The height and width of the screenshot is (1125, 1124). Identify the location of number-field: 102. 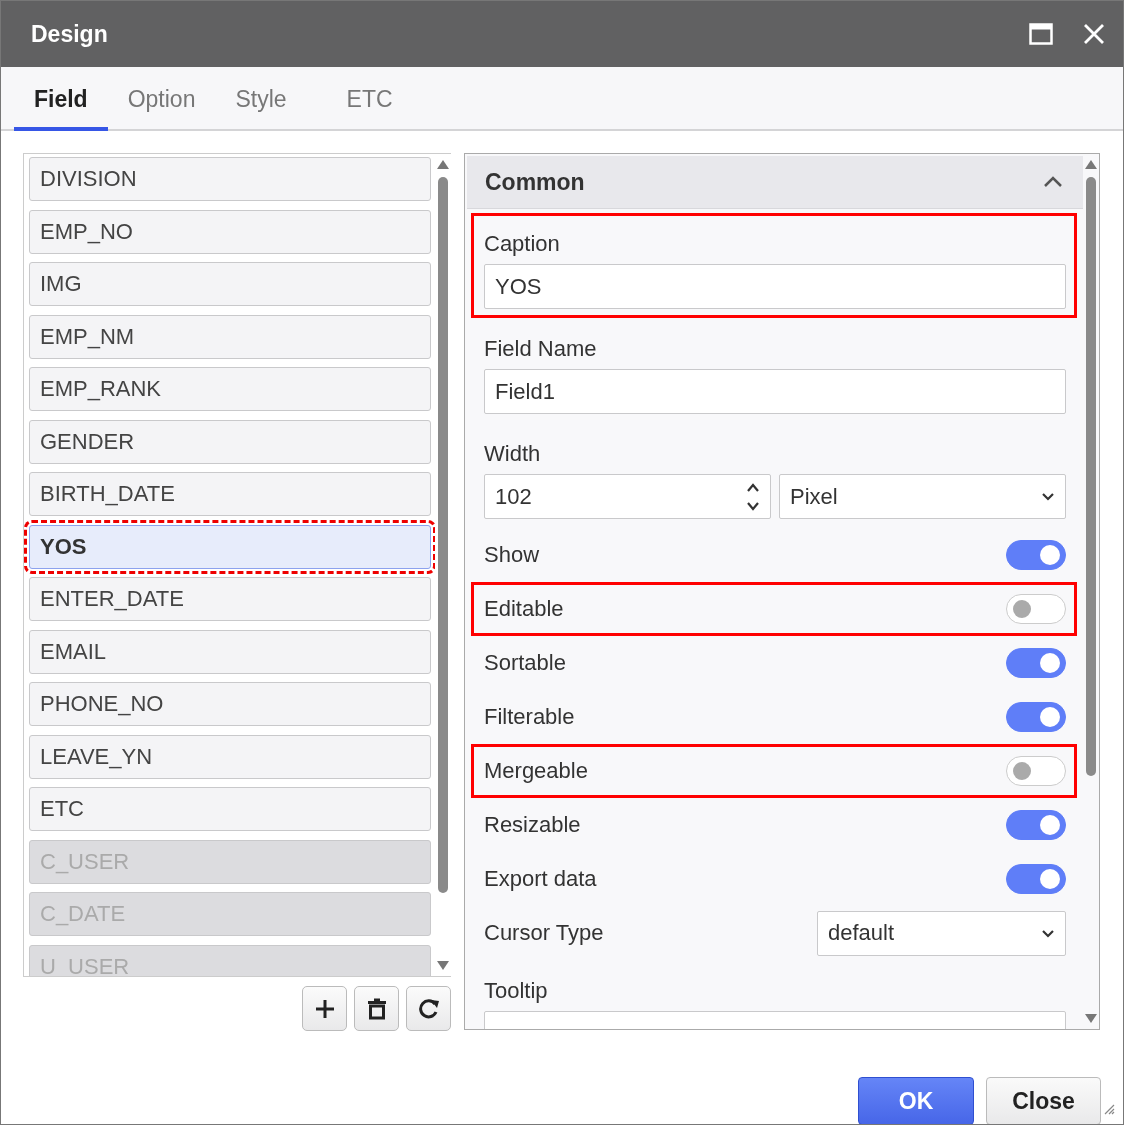
(627, 496).